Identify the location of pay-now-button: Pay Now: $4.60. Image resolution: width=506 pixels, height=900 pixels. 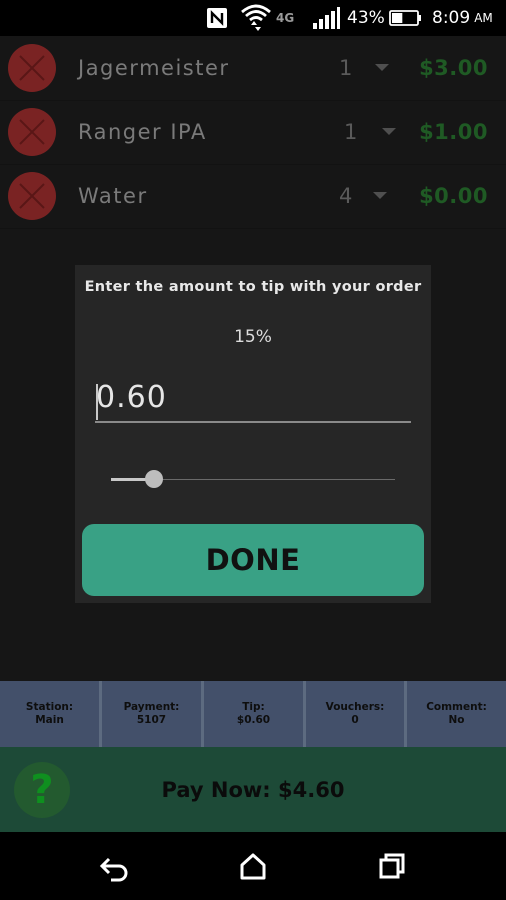
(253, 789).